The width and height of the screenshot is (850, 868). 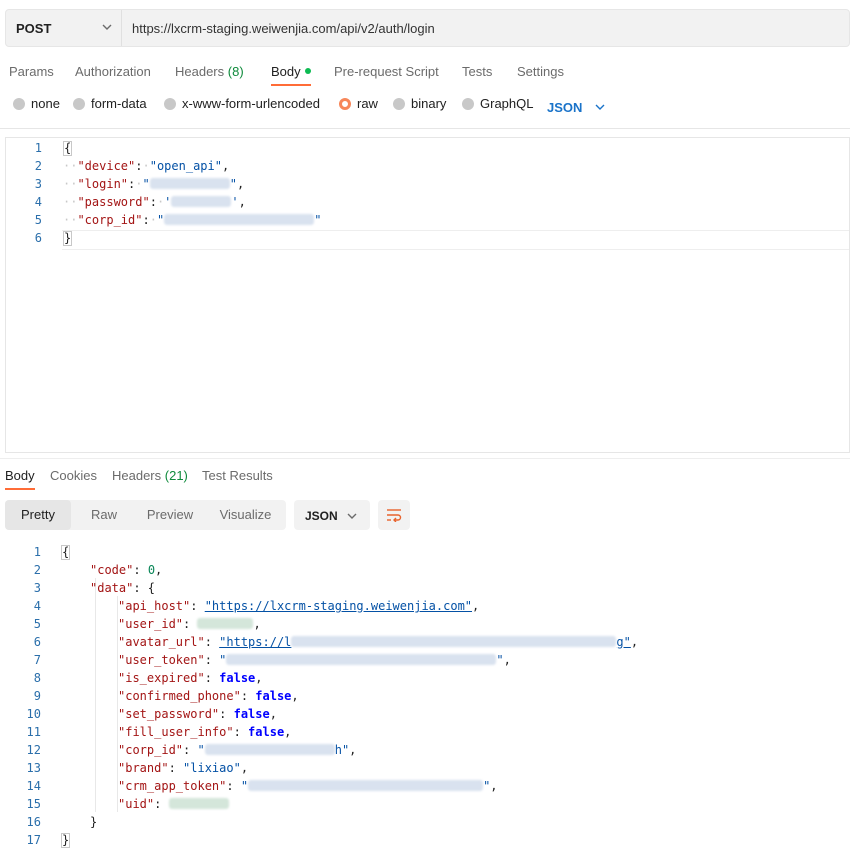 I want to click on tab-label: Test Results, so click(x=237, y=475).